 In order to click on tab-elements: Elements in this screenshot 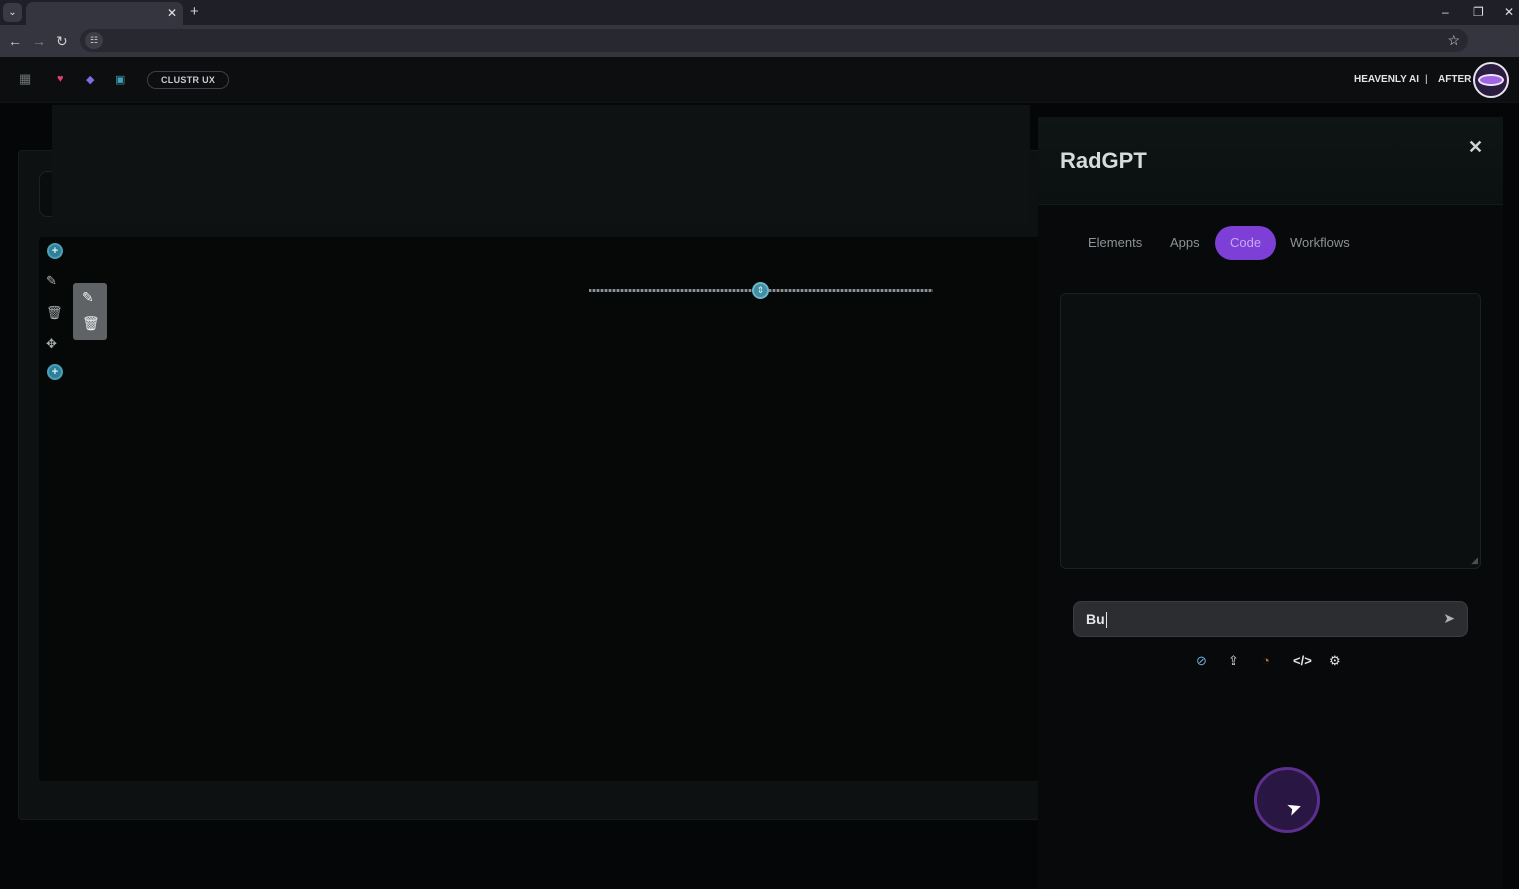, I will do `click(1115, 243)`.